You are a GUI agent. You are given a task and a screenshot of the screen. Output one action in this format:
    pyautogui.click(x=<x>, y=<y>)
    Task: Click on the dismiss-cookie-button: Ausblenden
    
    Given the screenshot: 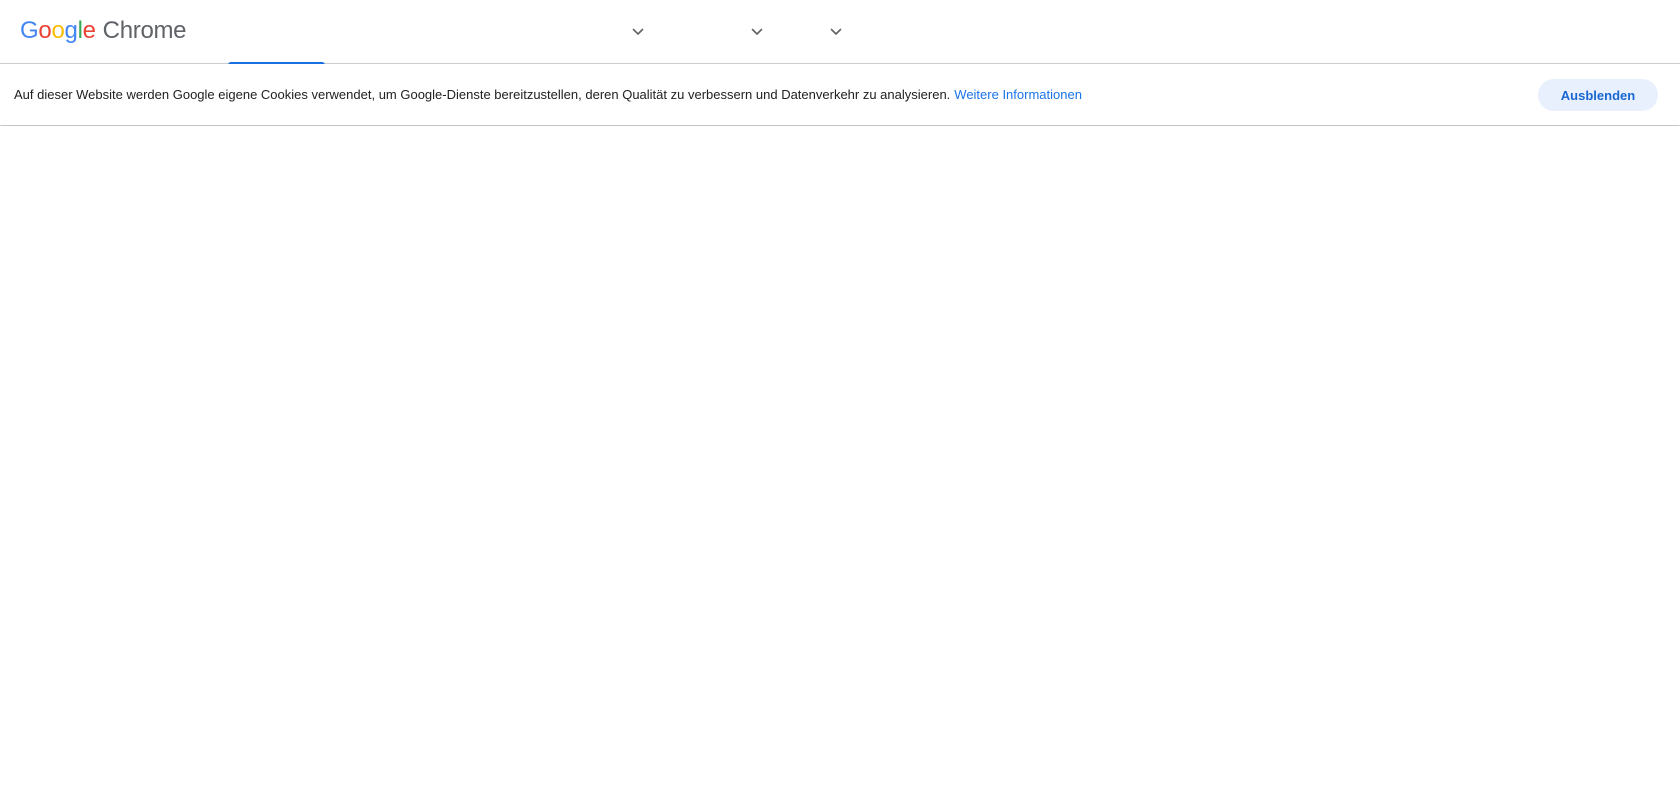 What is the action you would take?
    pyautogui.click(x=1598, y=95)
    